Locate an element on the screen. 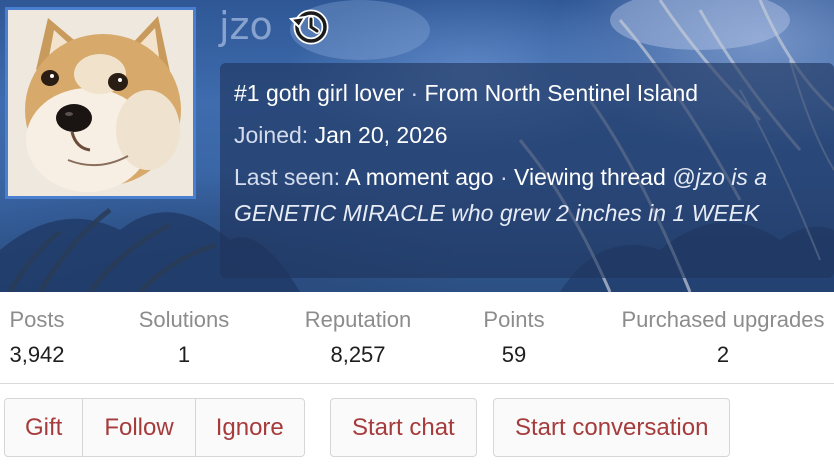 The width and height of the screenshot is (834, 468). activity-label: Viewing thread is located at coordinates (590, 177).